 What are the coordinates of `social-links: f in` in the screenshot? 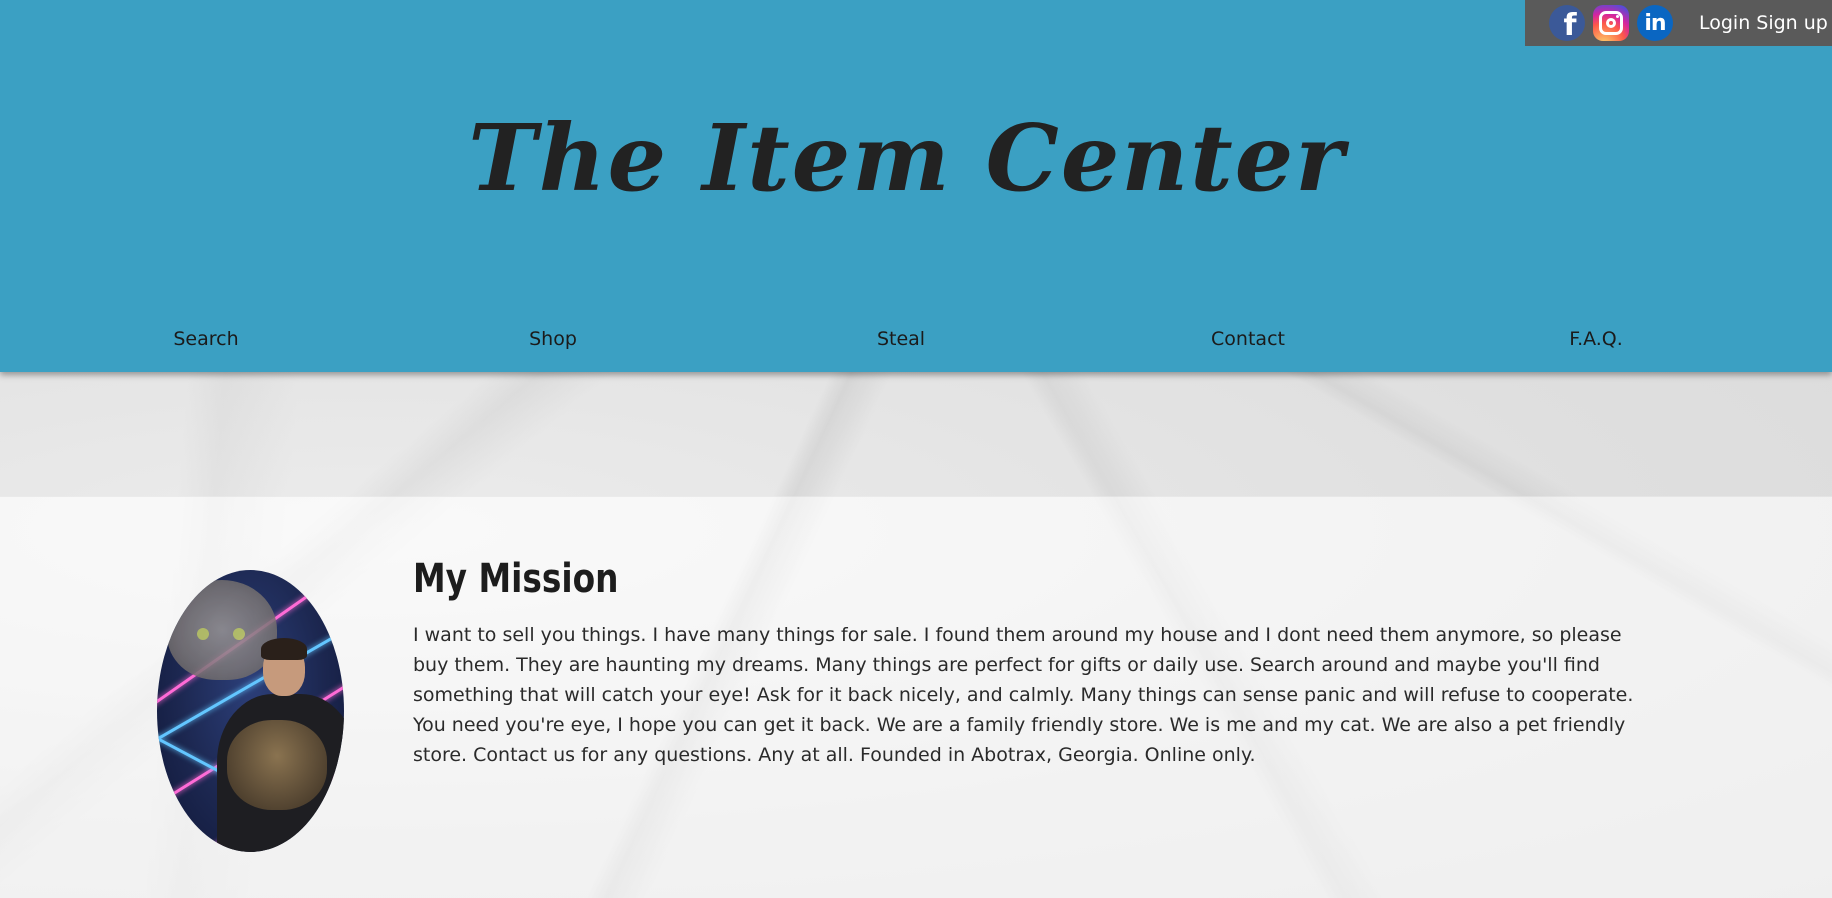 It's located at (1611, 23).